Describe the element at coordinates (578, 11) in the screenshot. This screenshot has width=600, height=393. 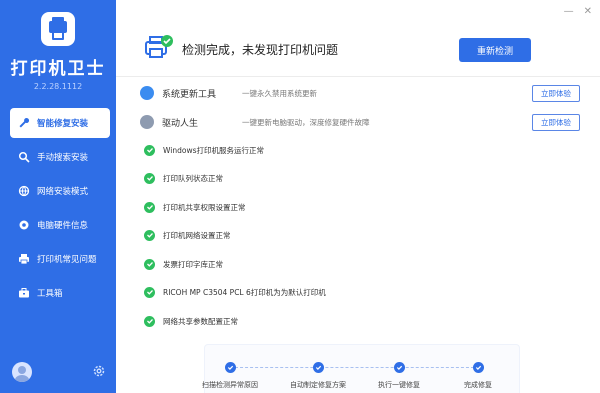
I see `window-controls: — ✕` at that location.